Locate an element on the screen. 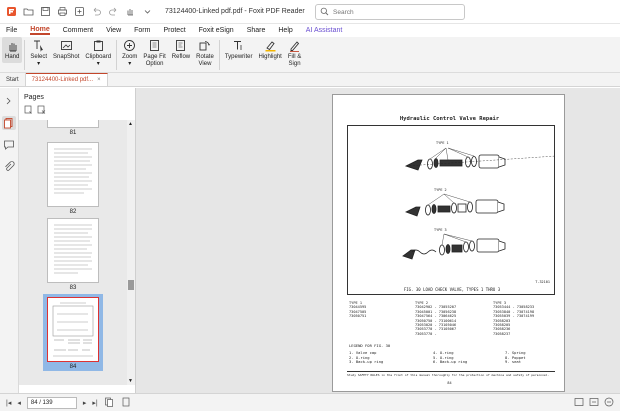 Image resolution: width=620 pixels, height=411 pixels. clipboard-label: Clipboard is located at coordinates (98, 57).